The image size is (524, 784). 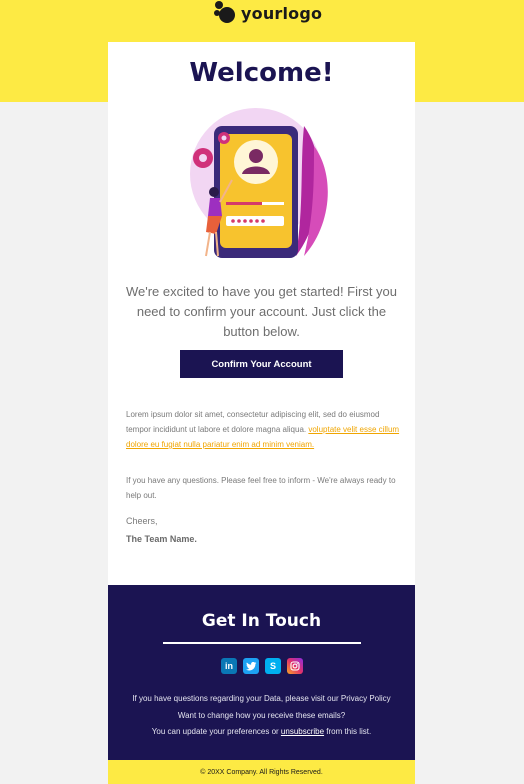 I want to click on copyright-bar: © 20XX Company. All Rights Reserved., so click(x=261, y=772).